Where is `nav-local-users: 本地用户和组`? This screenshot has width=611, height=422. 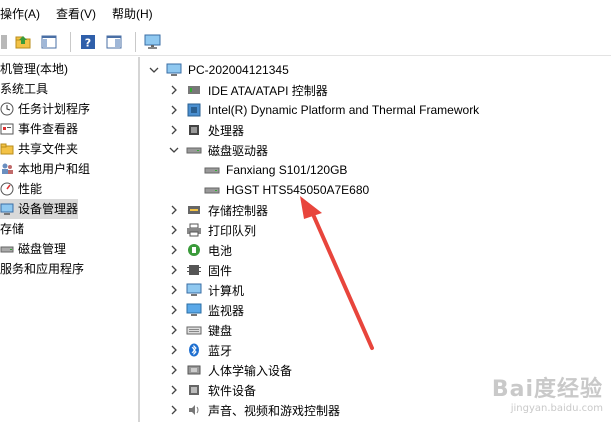 nav-local-users: 本地用户和组 is located at coordinates (45, 169).